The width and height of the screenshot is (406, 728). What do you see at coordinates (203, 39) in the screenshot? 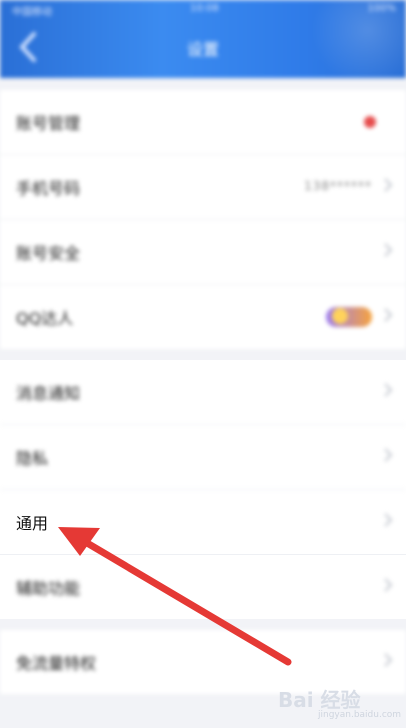
I see `top-bar: 中国移动 10:08 100% 设置` at bounding box center [203, 39].